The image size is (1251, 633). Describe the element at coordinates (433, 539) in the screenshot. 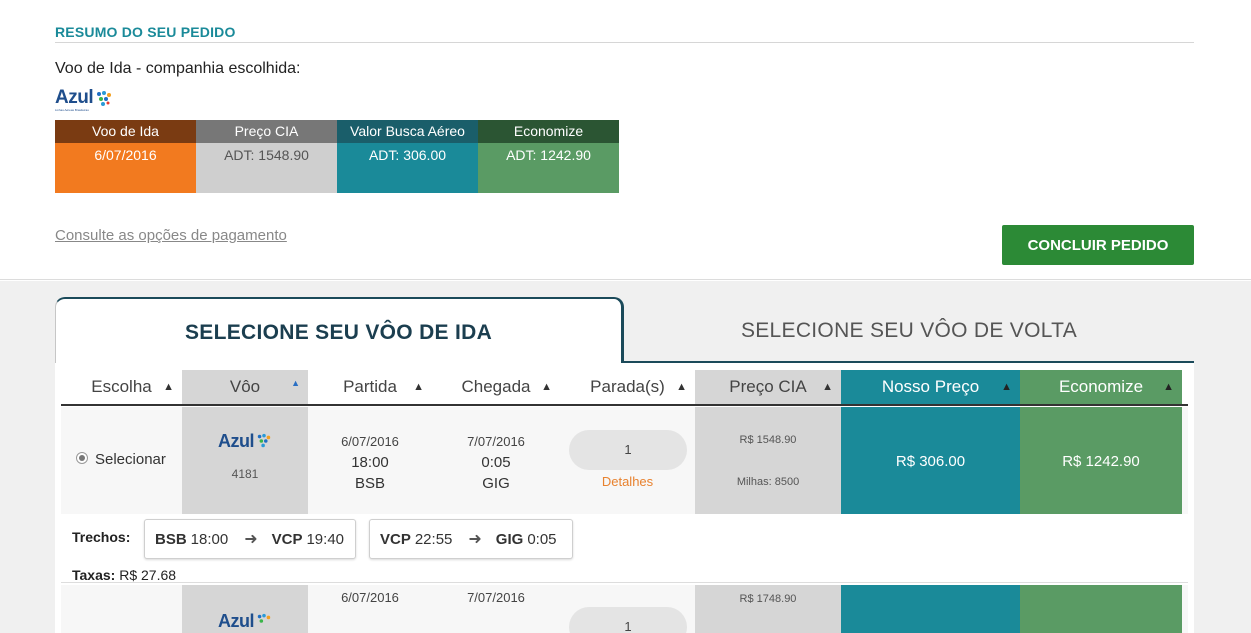

I see `segment-from-time: 22:55` at that location.